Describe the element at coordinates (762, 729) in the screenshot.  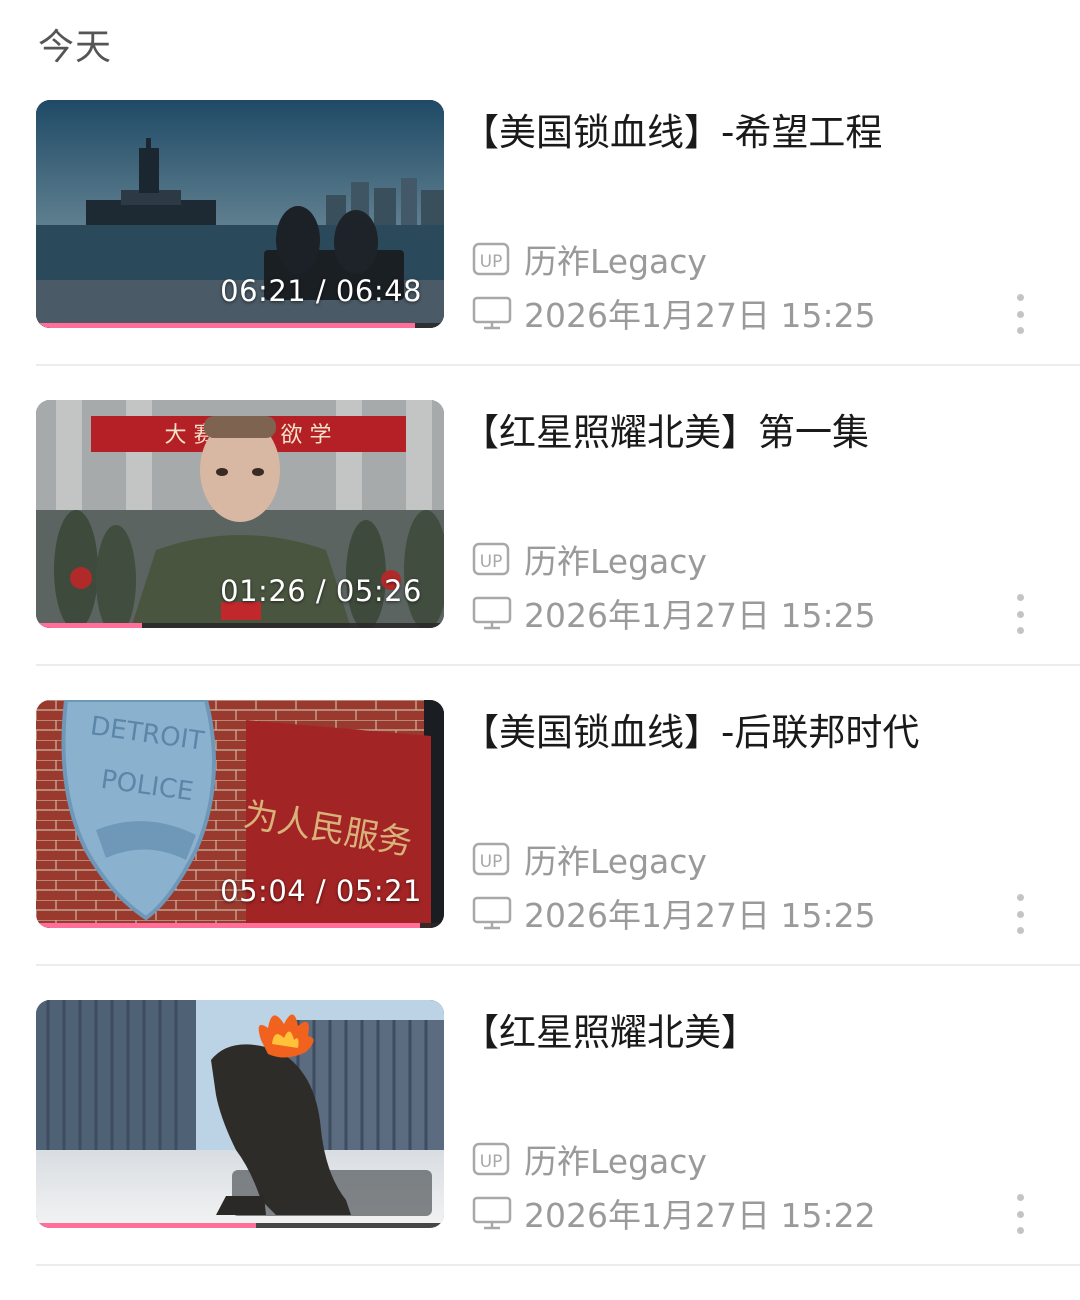
I see `video-title: 【美国锁血线】-后联邦时代` at that location.